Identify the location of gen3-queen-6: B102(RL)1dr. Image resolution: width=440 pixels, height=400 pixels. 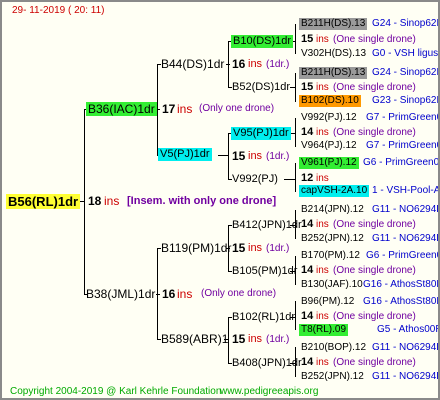
(263, 317).